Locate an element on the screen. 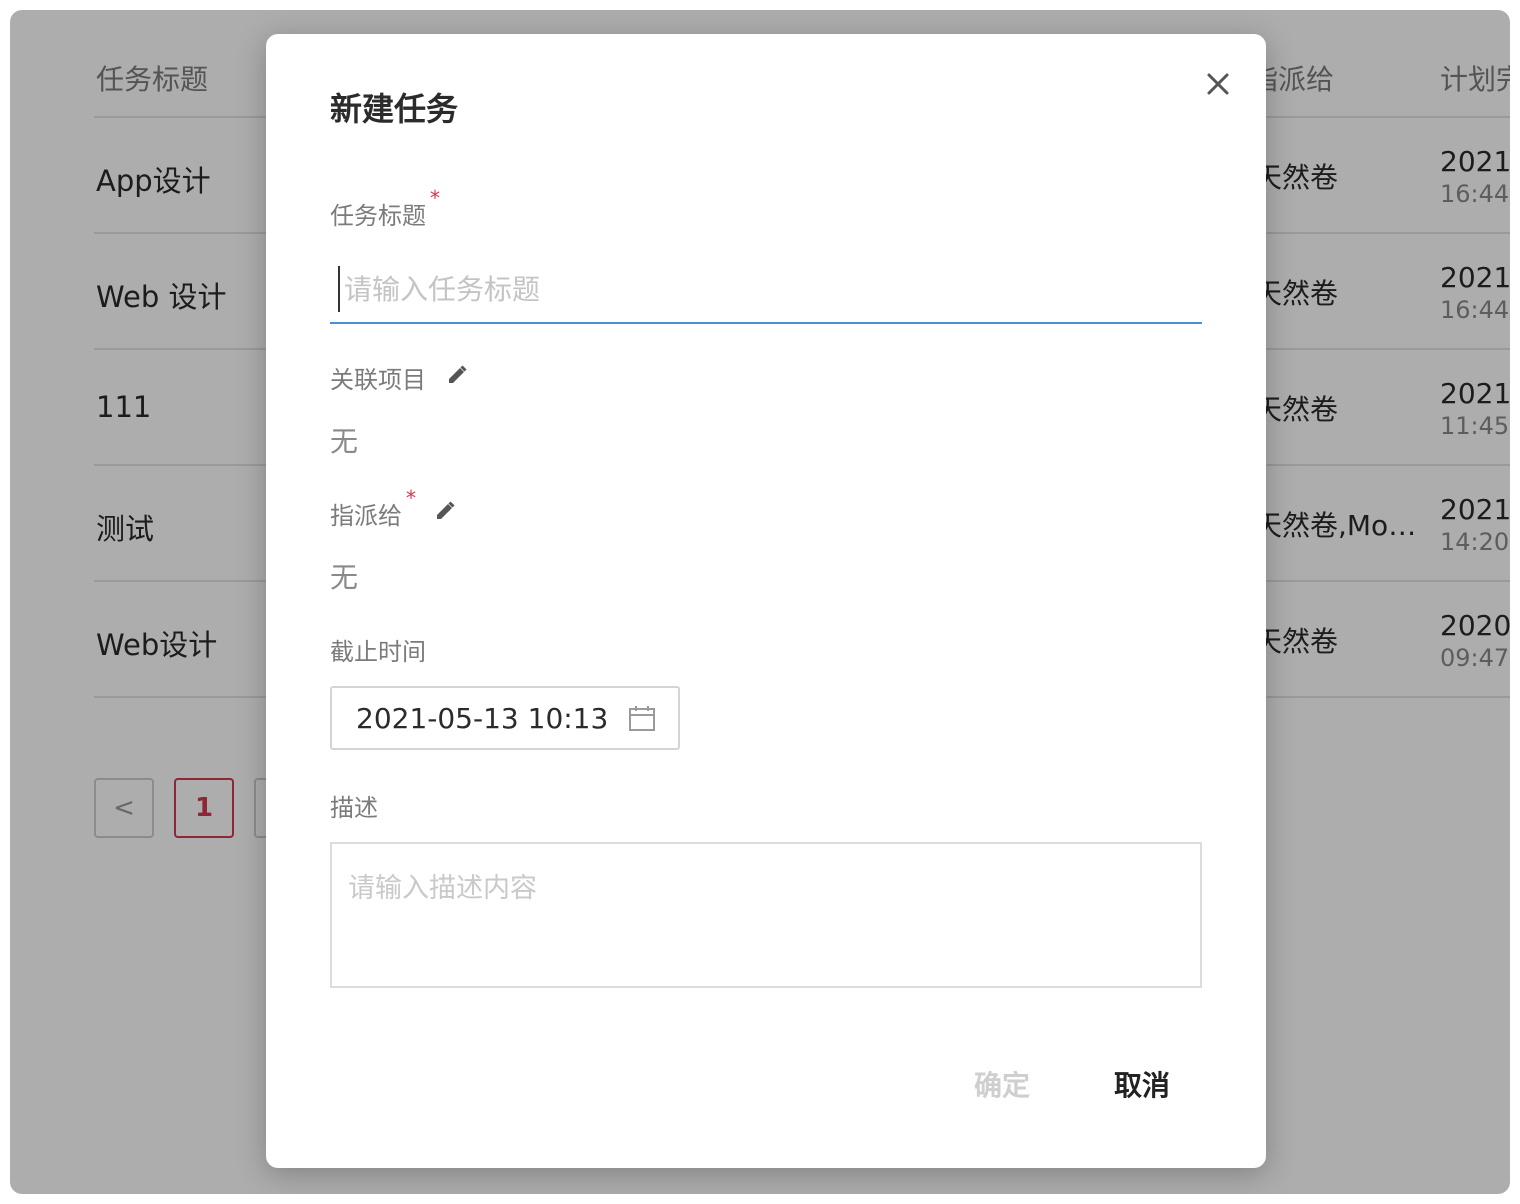 The image size is (1520, 1204). edit-assignee-button is located at coordinates (445, 511).